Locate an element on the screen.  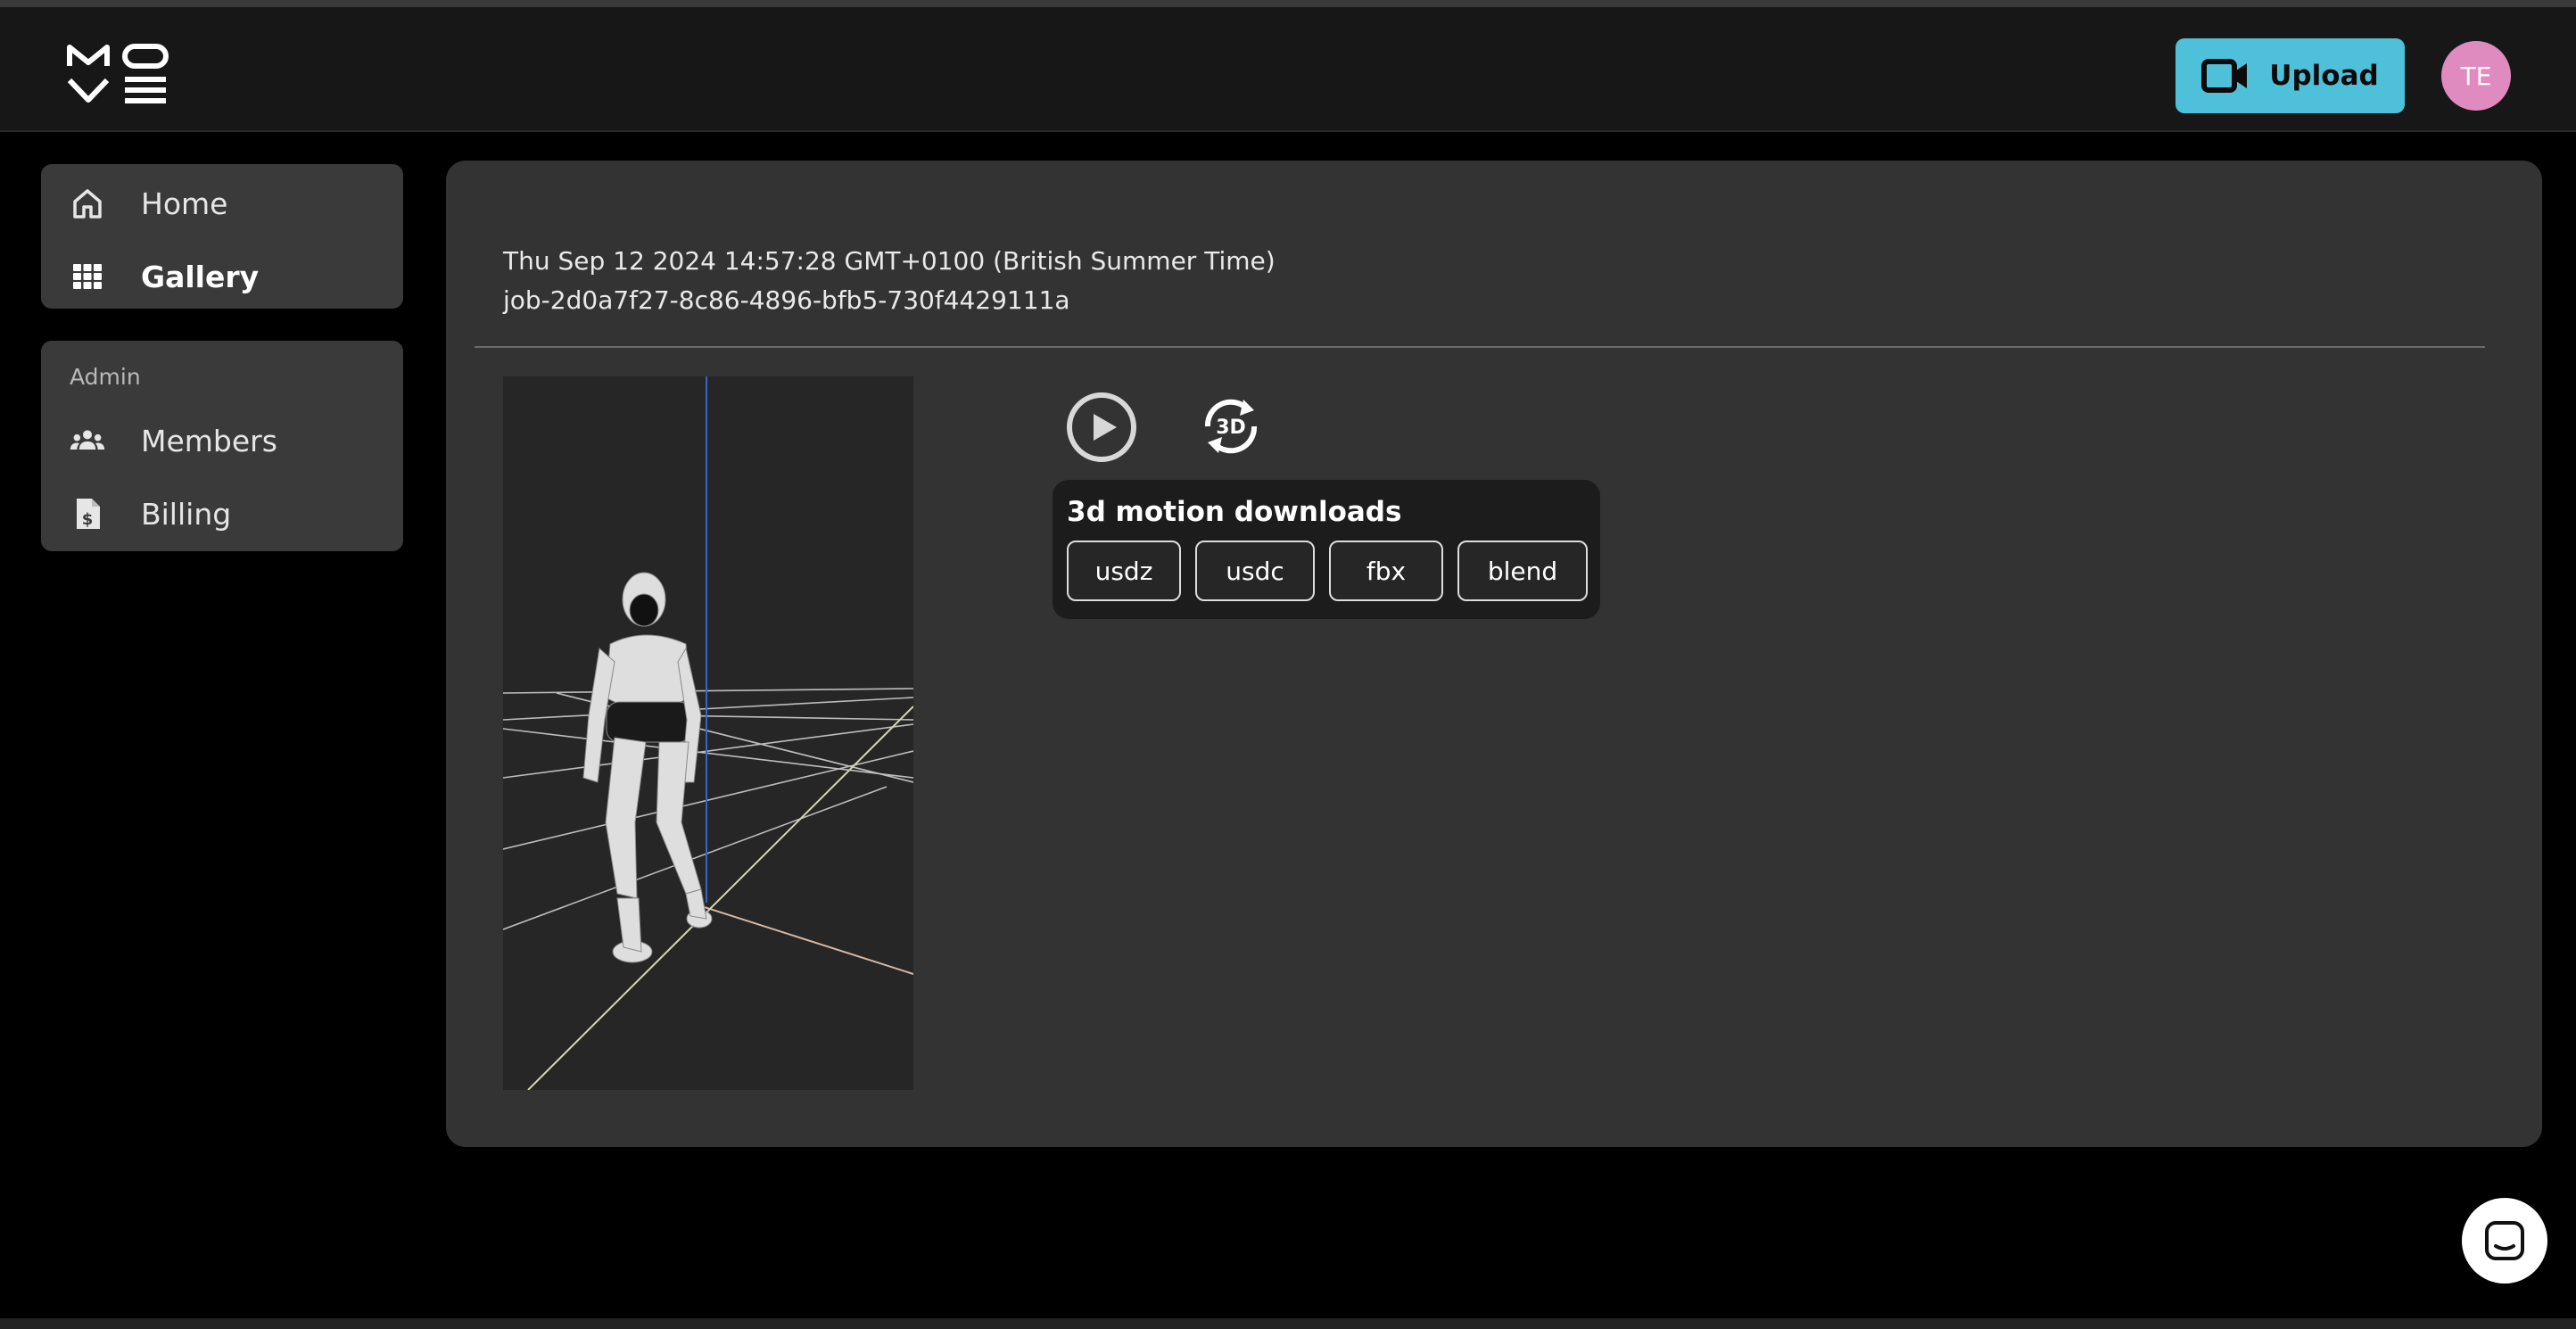
upload-label: Upload is located at coordinates (2324, 76).